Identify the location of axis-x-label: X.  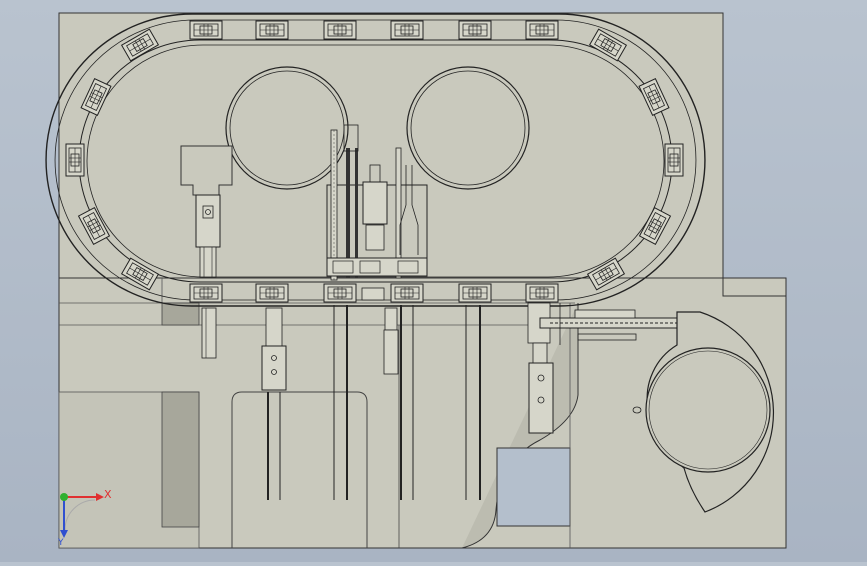
(108, 494).